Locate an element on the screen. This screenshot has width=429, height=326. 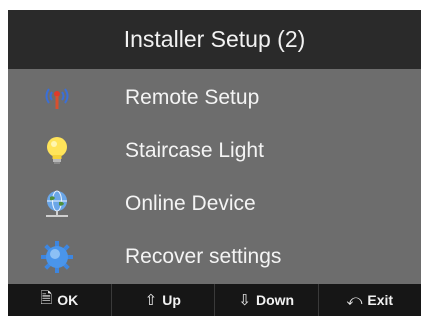
ok-label: OK is located at coordinates (68, 300).